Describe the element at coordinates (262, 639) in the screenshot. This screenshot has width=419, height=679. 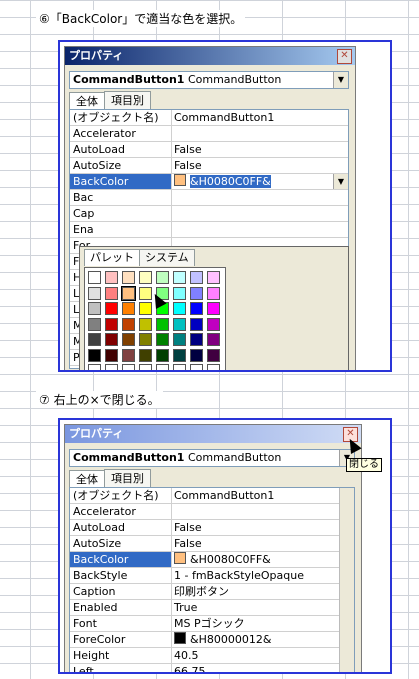
I see `property-value: &H80000012&` at that location.